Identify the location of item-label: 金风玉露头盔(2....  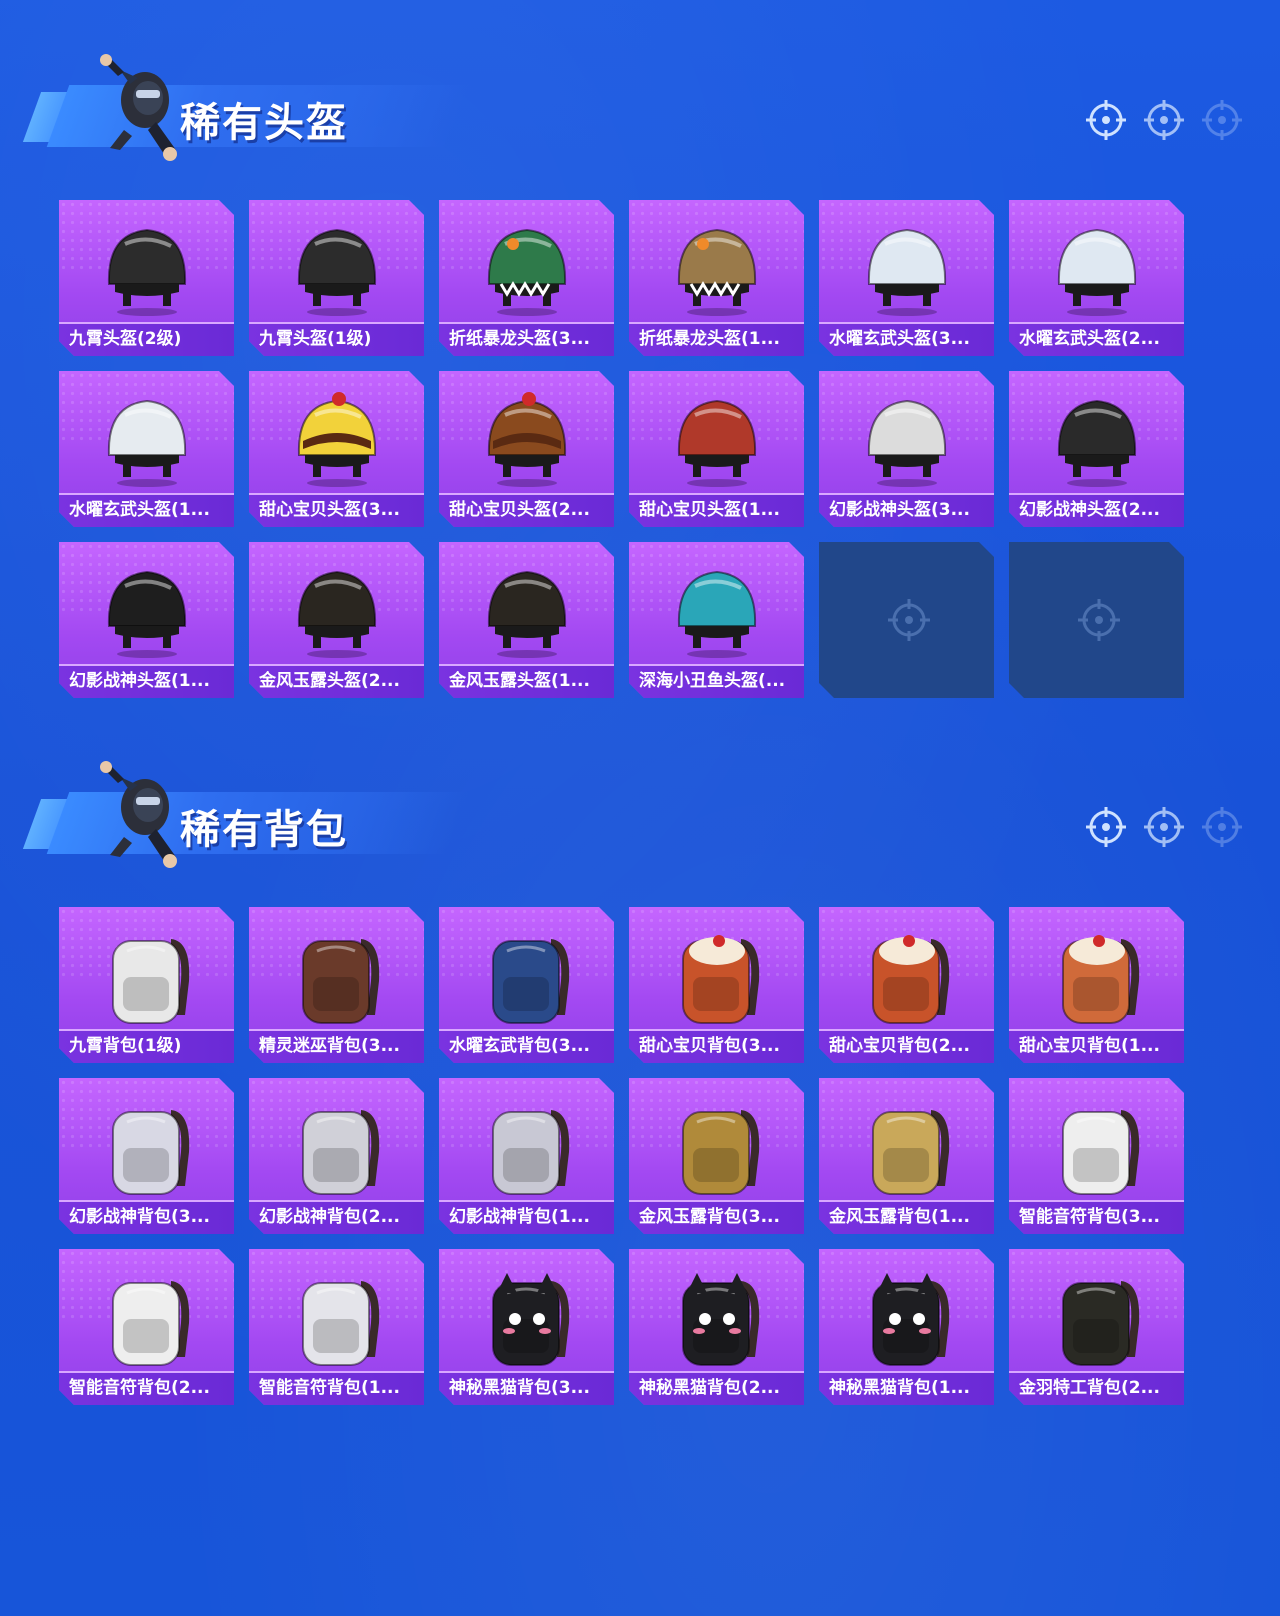
(336, 681).